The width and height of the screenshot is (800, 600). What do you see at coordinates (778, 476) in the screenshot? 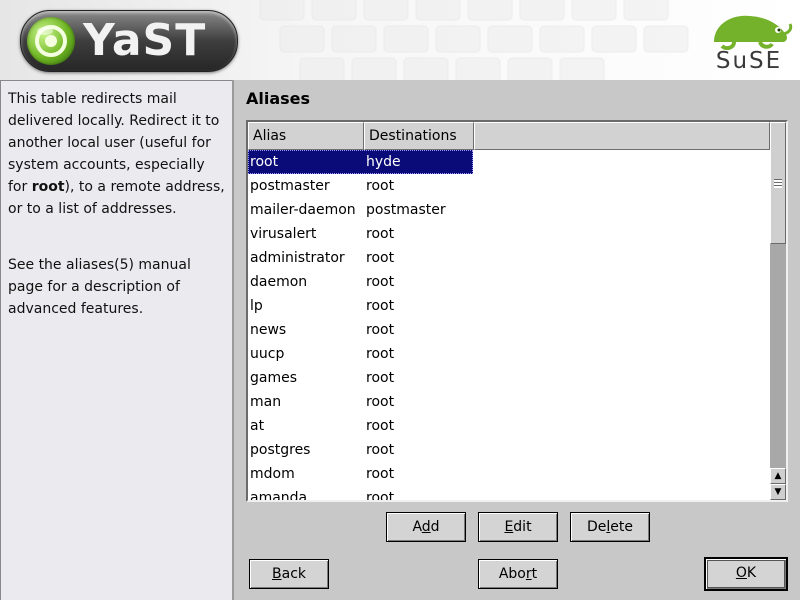
I see `scroll-up-arrow-icon: ▲` at bounding box center [778, 476].